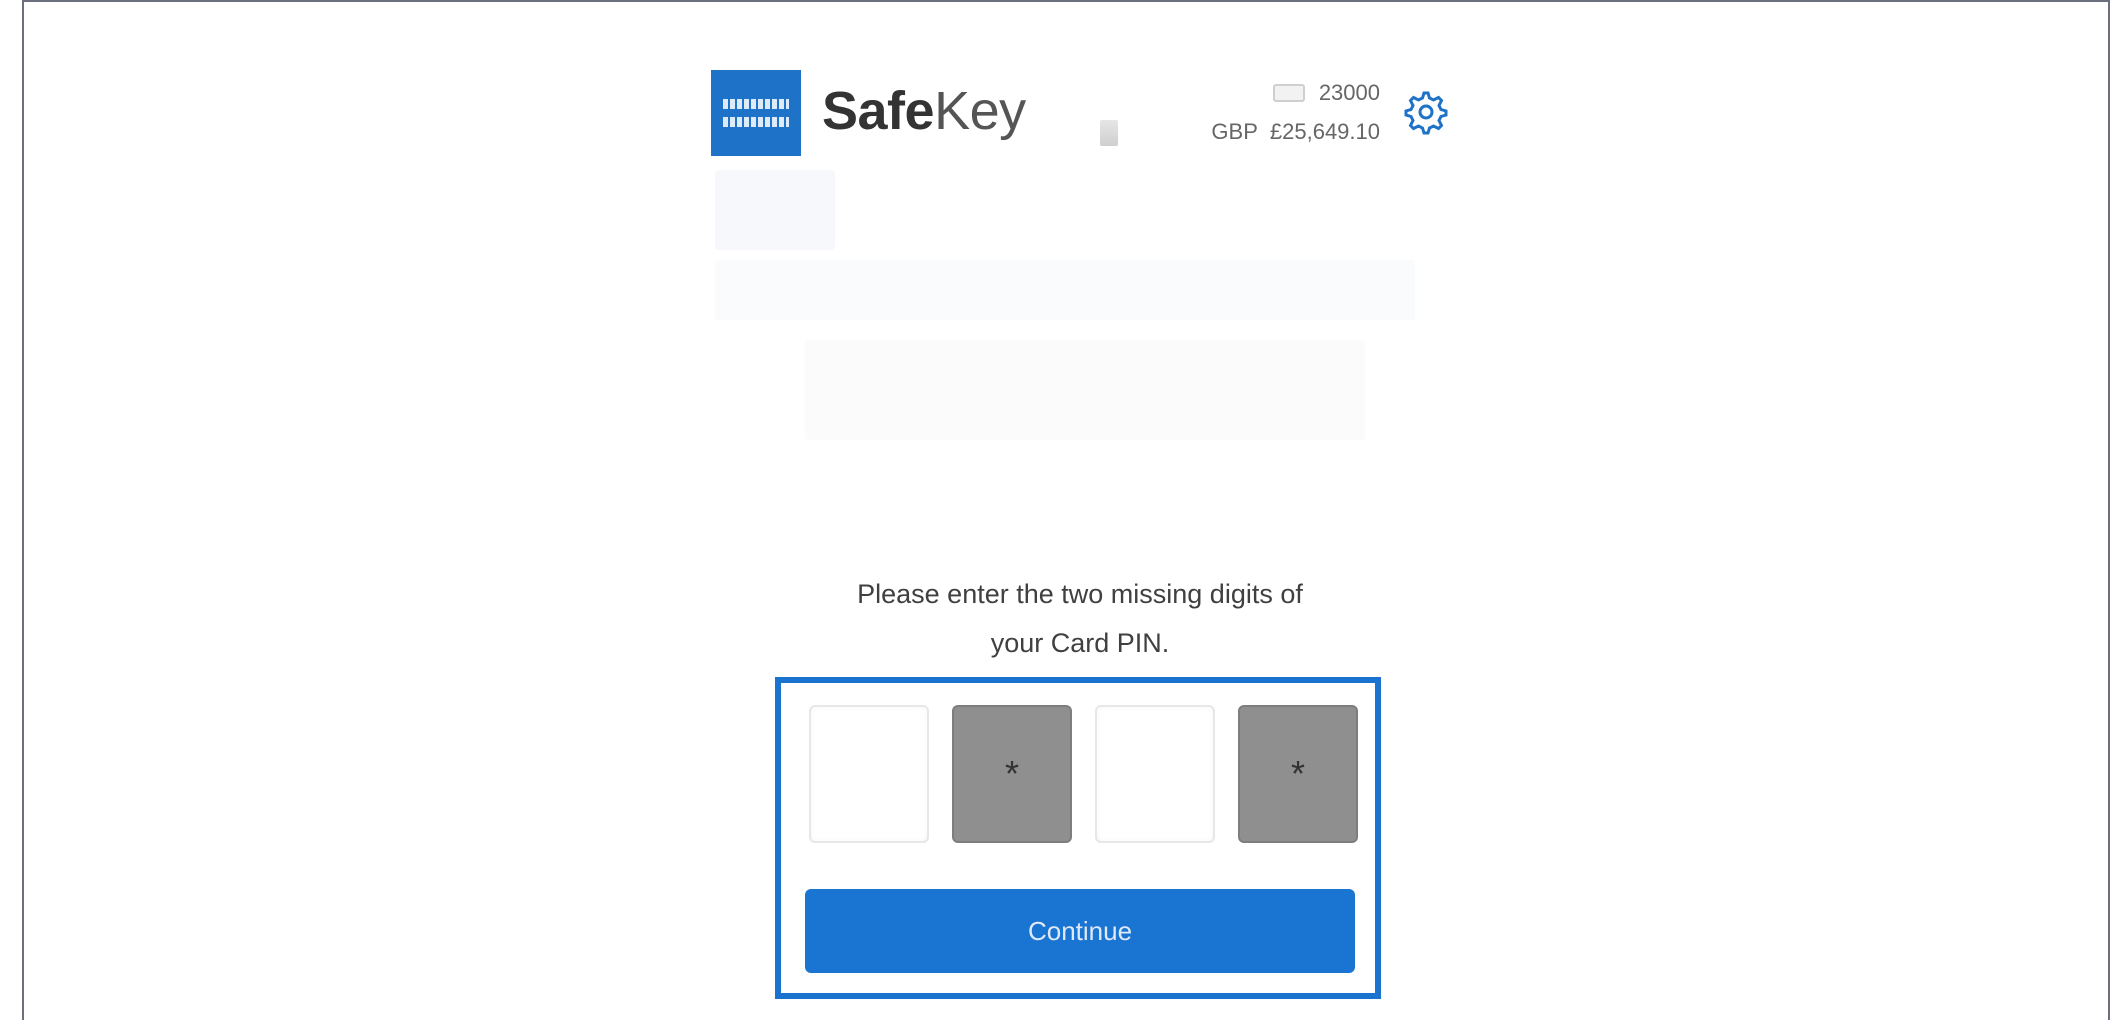  Describe the element at coordinates (1012, 774) in the screenshot. I see `pin-digit-2-masked: *` at that location.